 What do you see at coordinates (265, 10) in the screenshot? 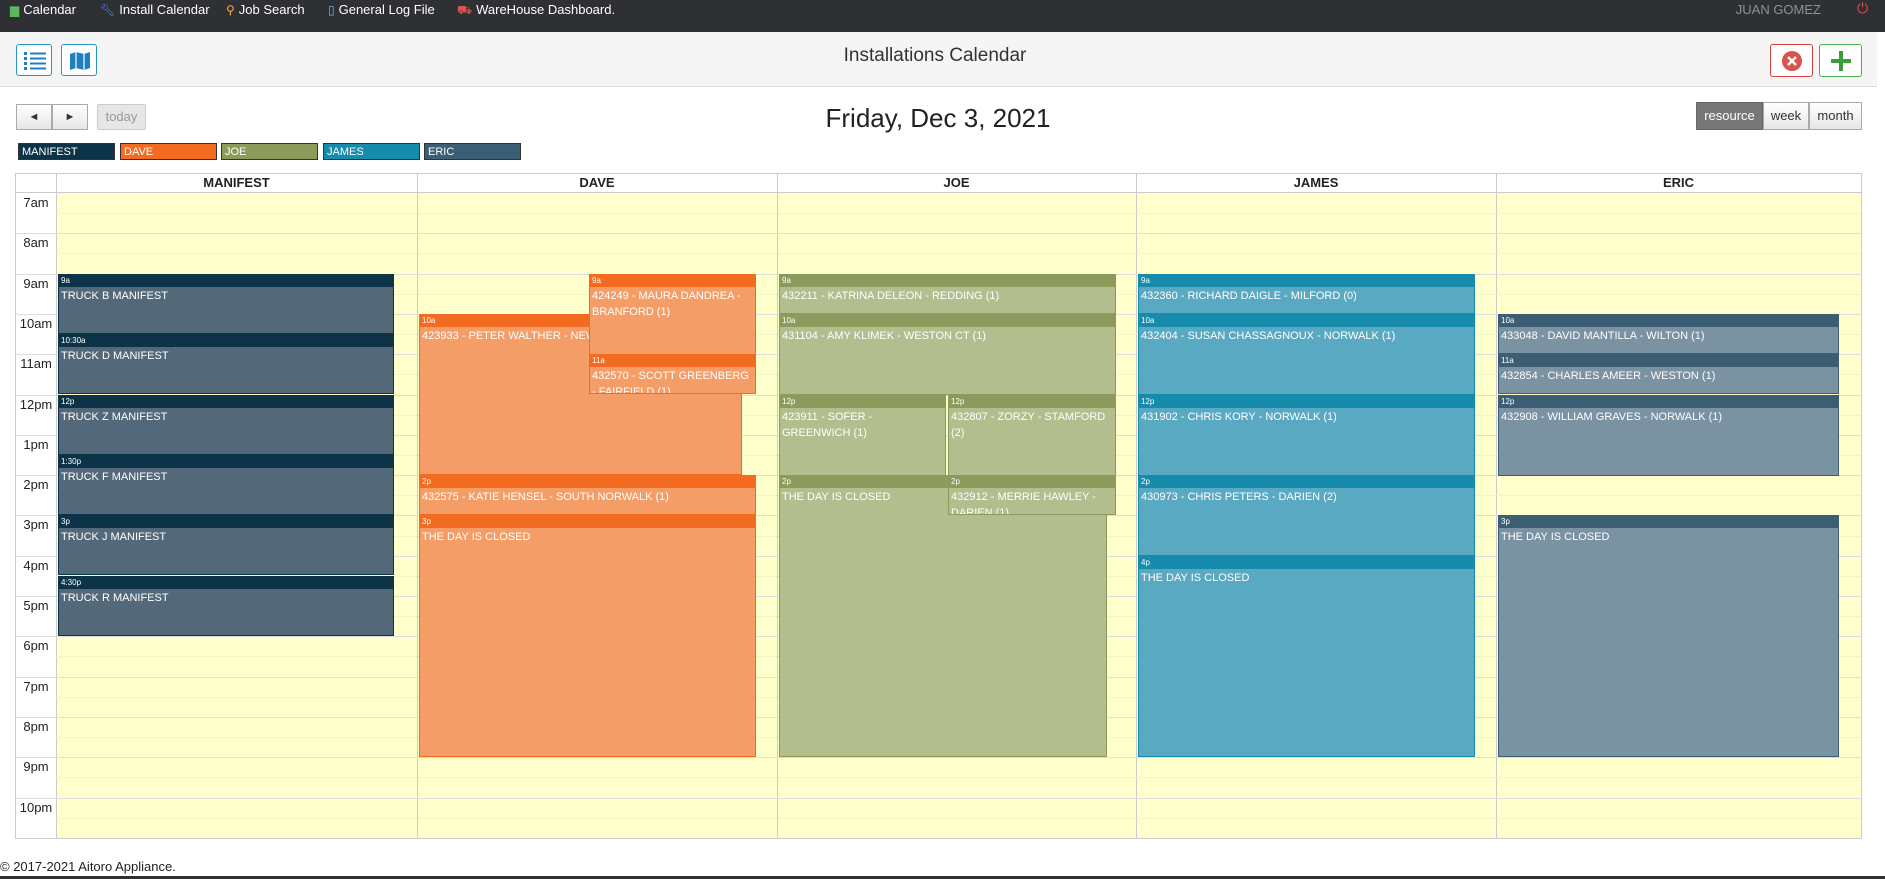
I see `nav-job-search-link: ⚲ Job Search` at bounding box center [265, 10].